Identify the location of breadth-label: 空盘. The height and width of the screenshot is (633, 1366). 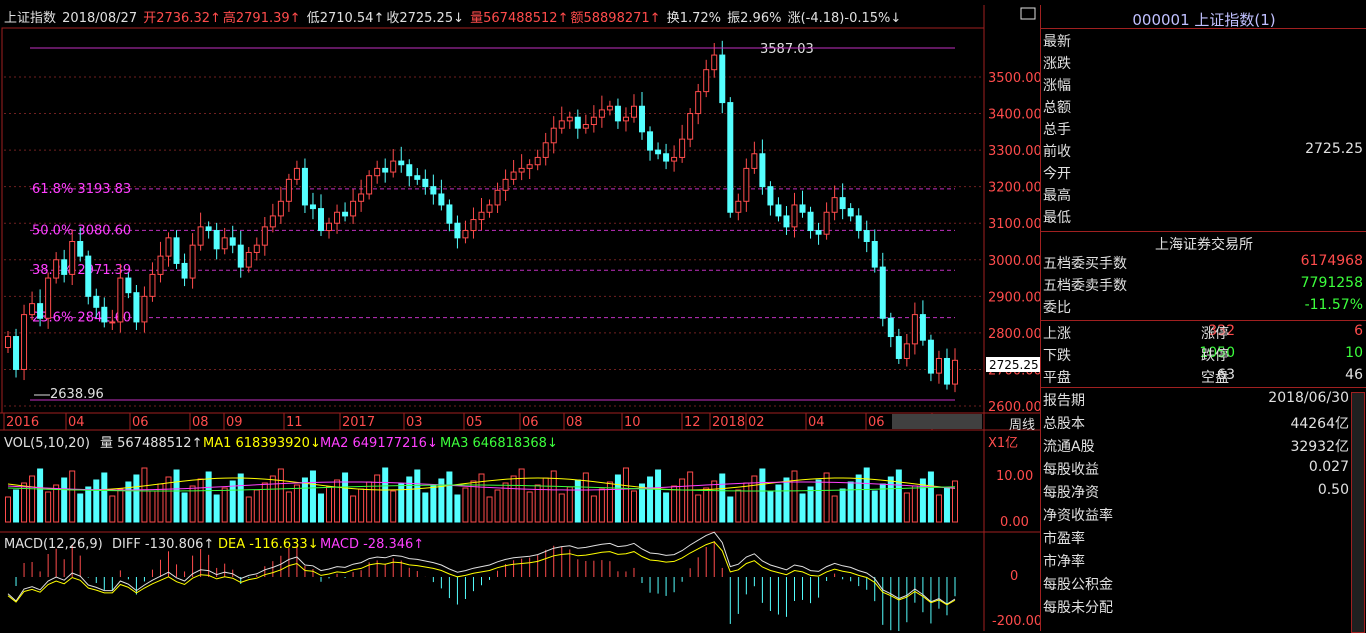
(1215, 378).